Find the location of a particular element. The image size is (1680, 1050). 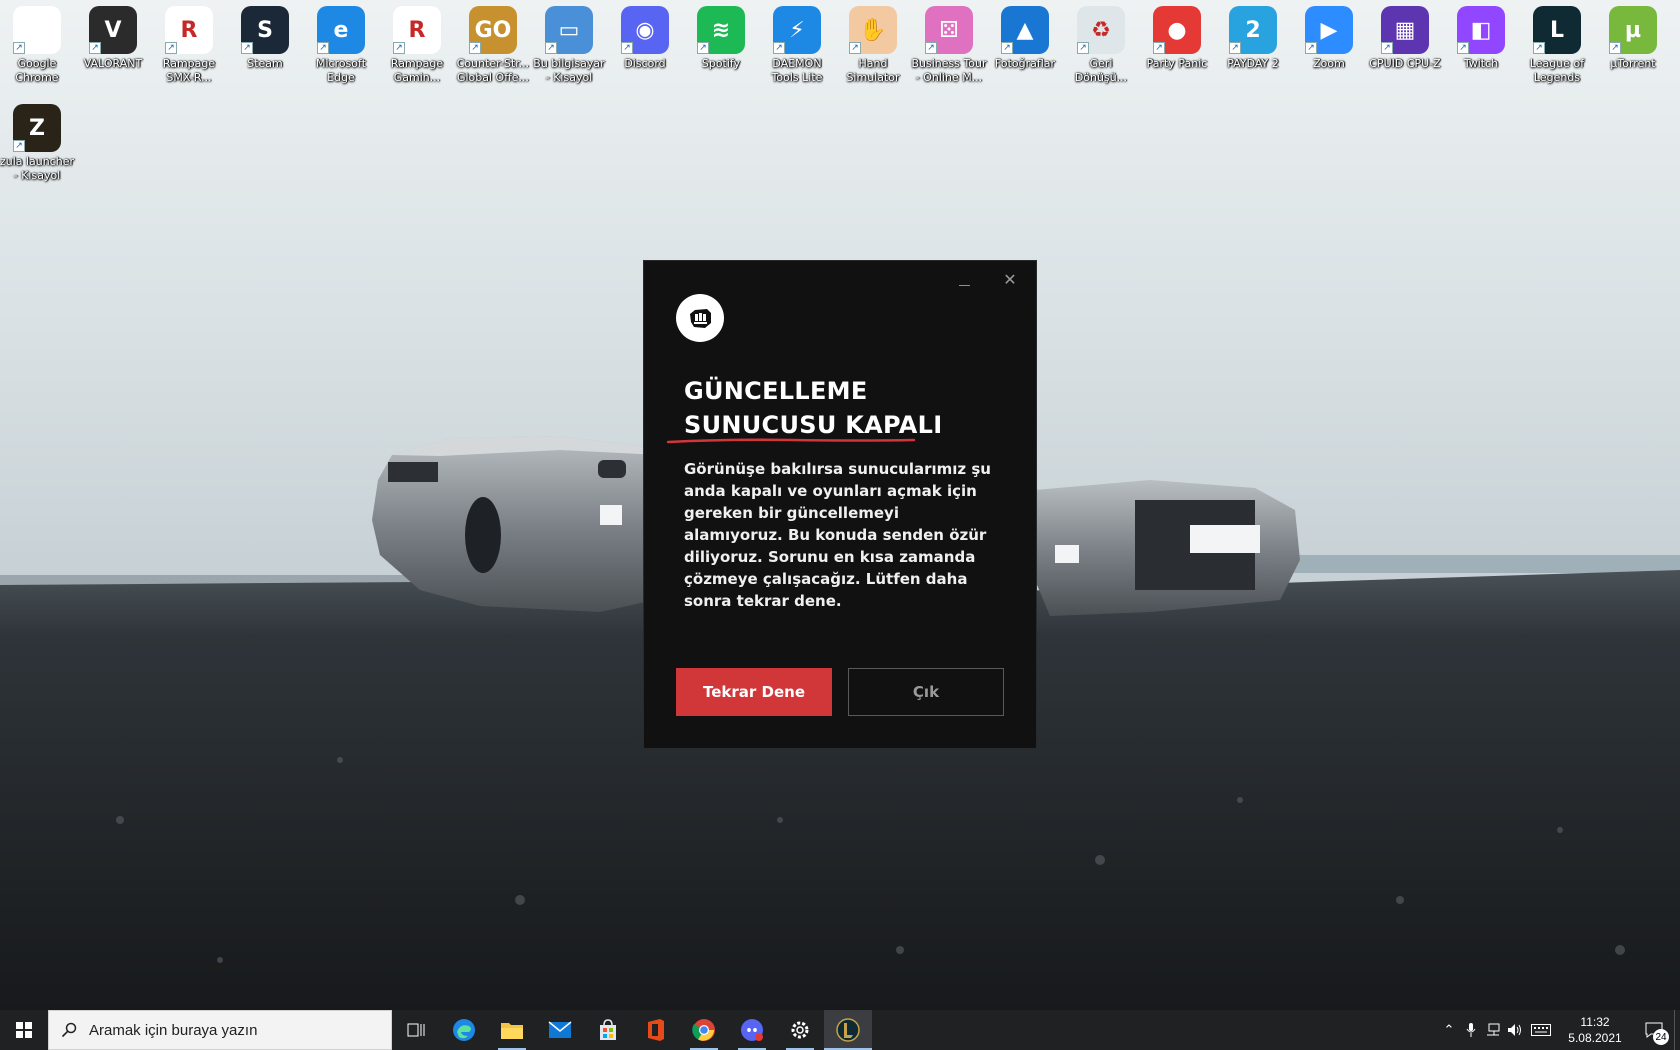

desktop-shortcut-steam: S ↗ Steam is located at coordinates (265, 45).